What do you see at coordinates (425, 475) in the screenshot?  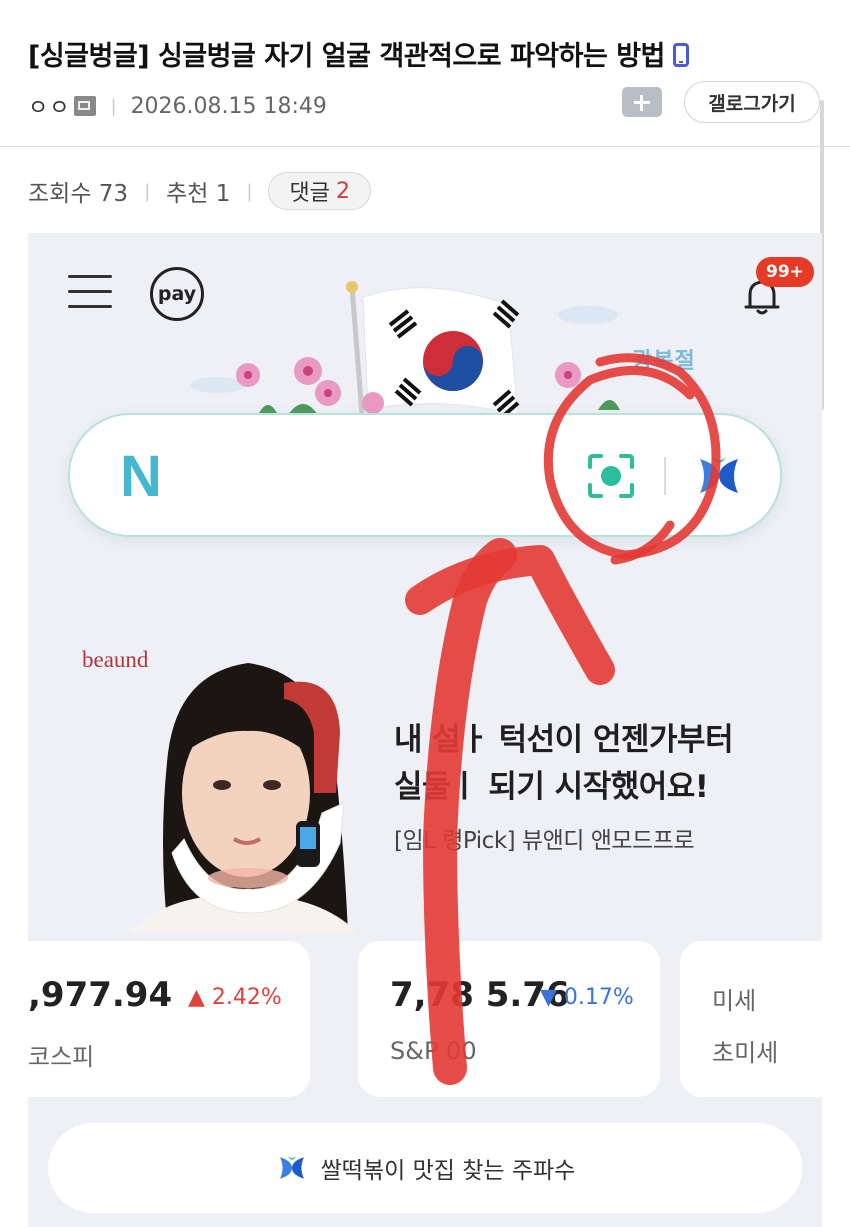 I see `search-bar: N` at bounding box center [425, 475].